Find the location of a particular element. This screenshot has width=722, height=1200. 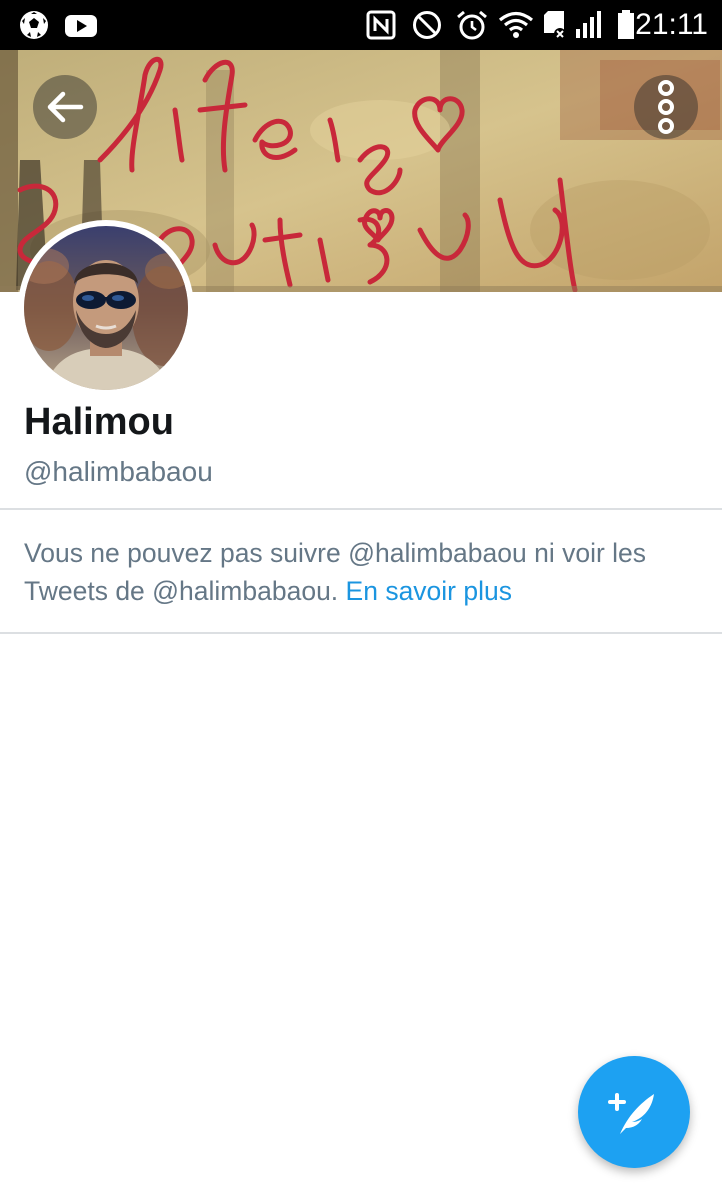

do-not-disturb-icon is located at coordinates (427, 25).